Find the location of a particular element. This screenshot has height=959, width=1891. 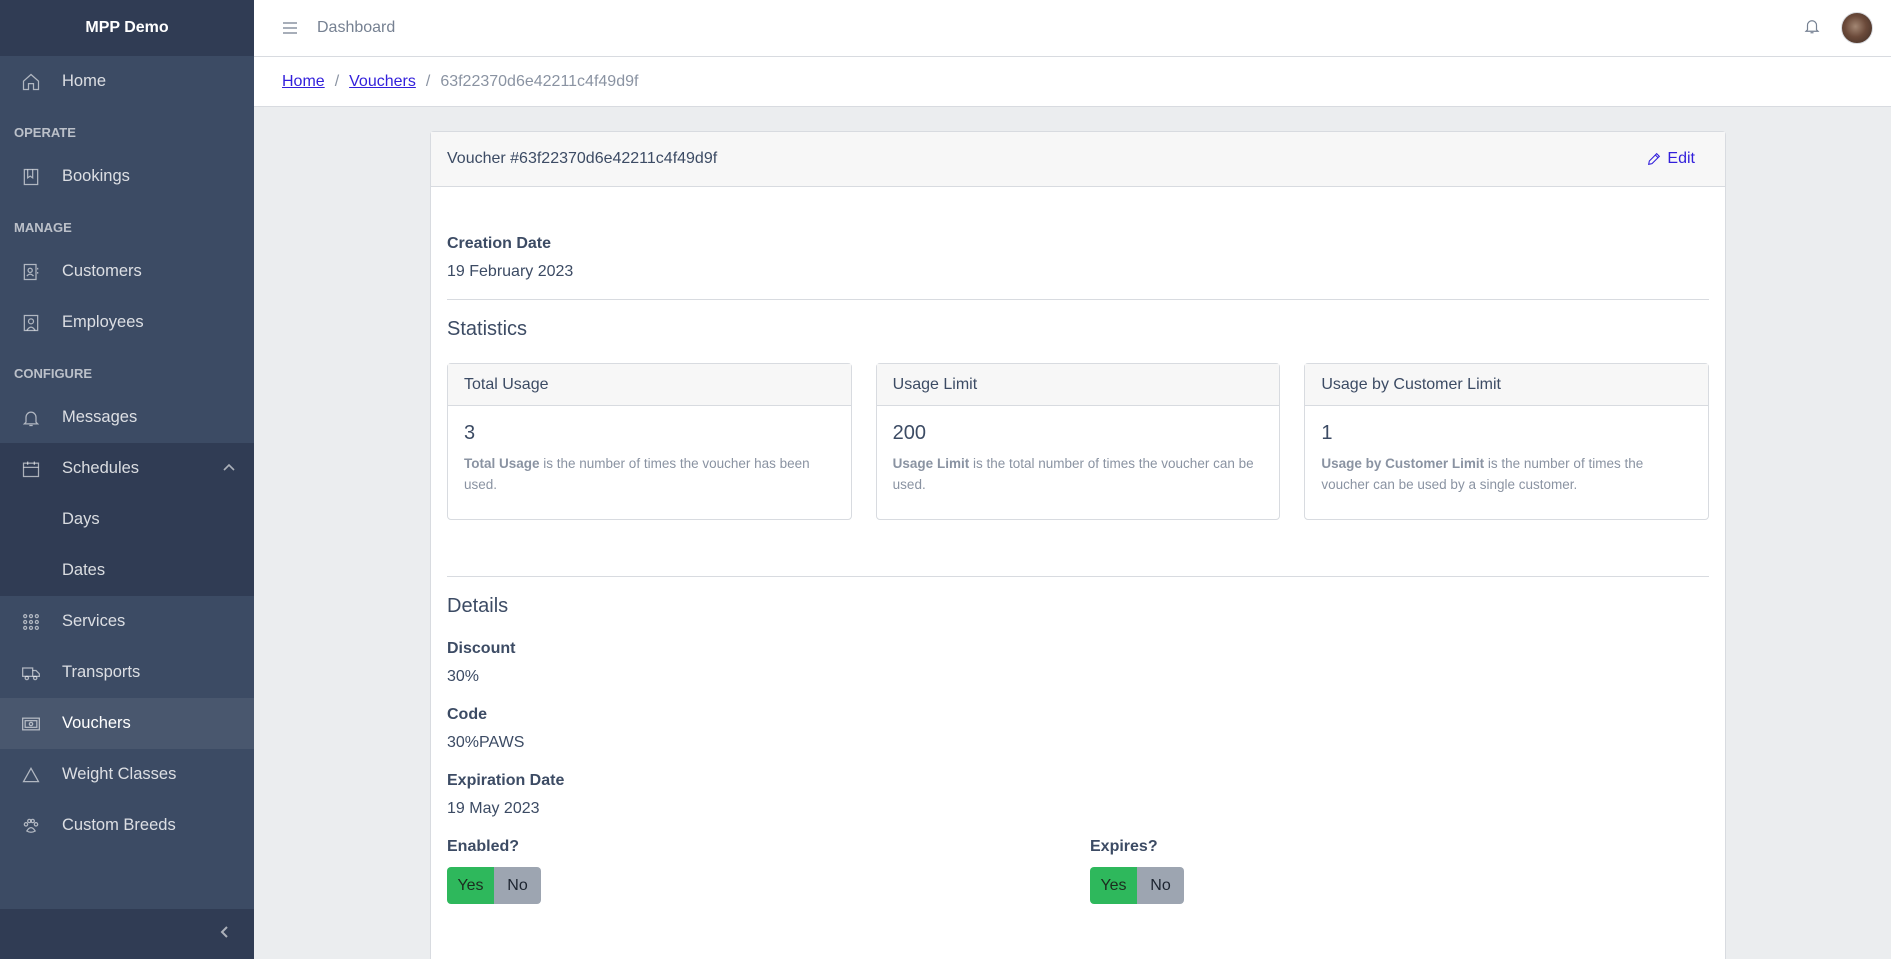

sidebar-item-label: Bookings is located at coordinates (96, 176).